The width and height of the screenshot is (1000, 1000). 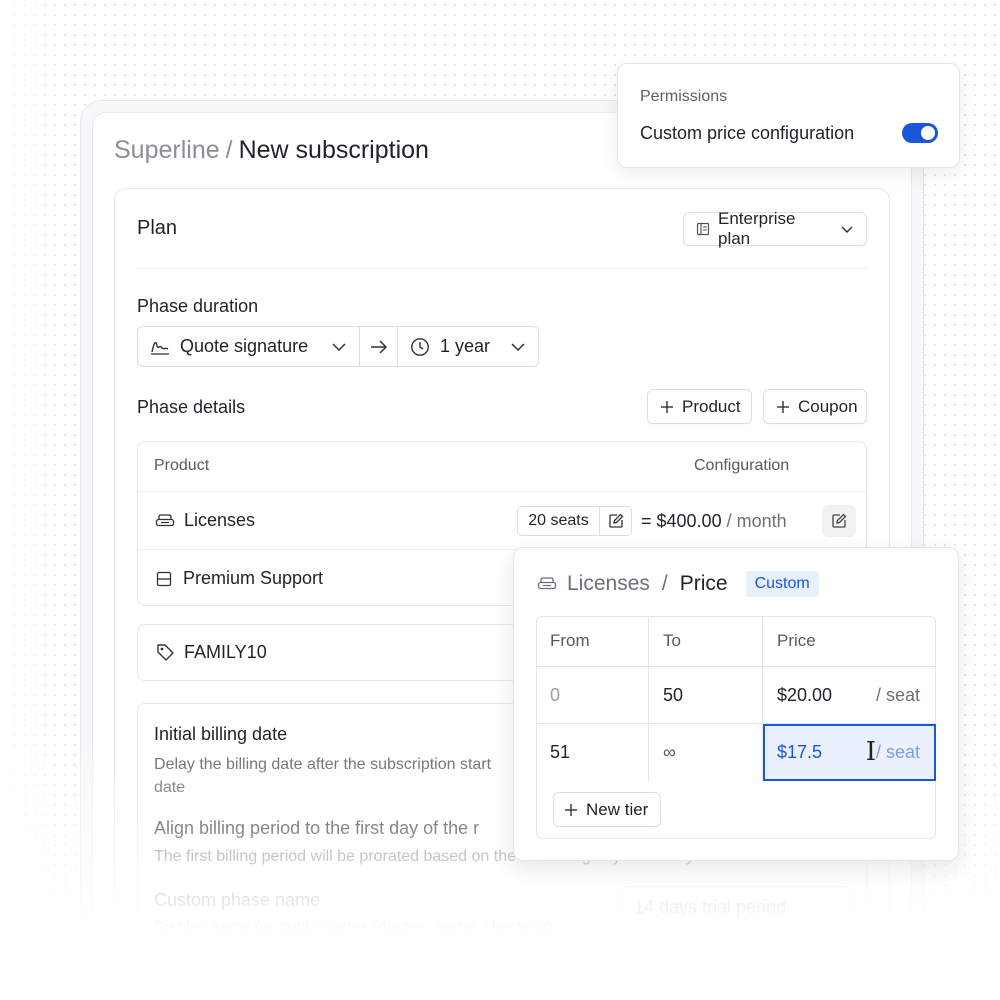 What do you see at coordinates (788, 115) in the screenshot?
I see `permissions-popover` at bounding box center [788, 115].